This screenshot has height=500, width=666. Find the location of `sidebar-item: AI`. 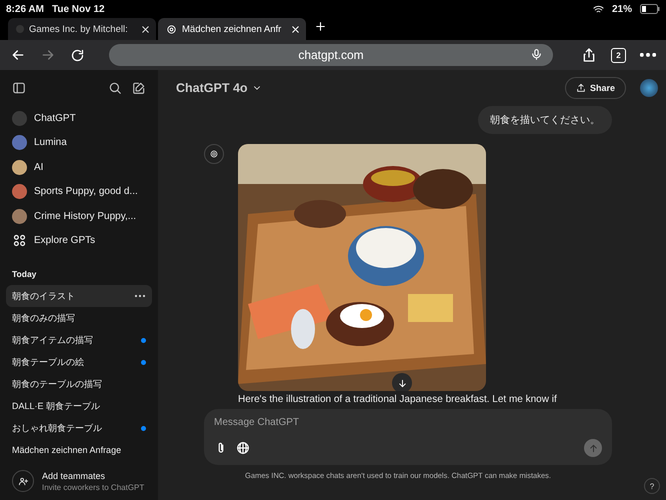

sidebar-item: AI is located at coordinates (79, 167).